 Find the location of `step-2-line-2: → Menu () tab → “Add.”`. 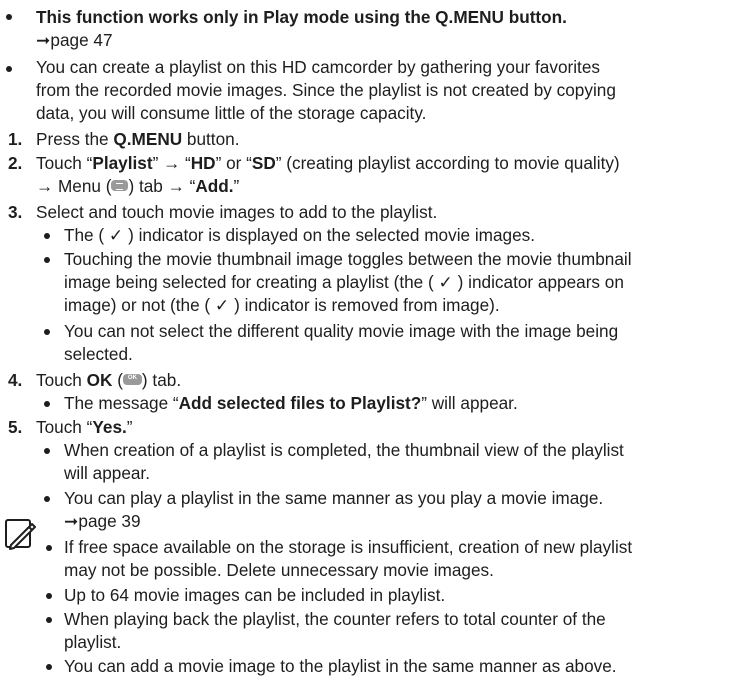

step-2-line-2: → Menu () tab → “Add.” is located at coordinates (138, 186).